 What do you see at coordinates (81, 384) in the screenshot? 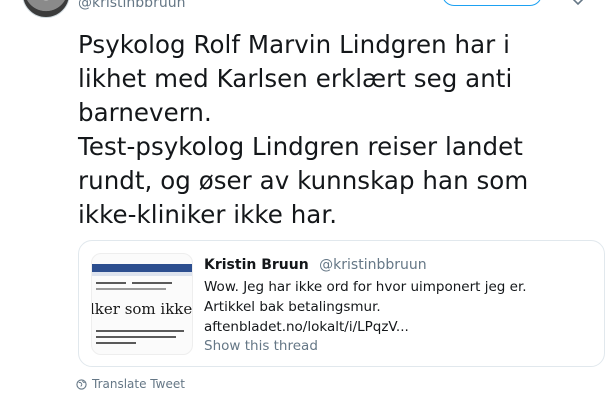
I see `globe-icon` at bounding box center [81, 384].